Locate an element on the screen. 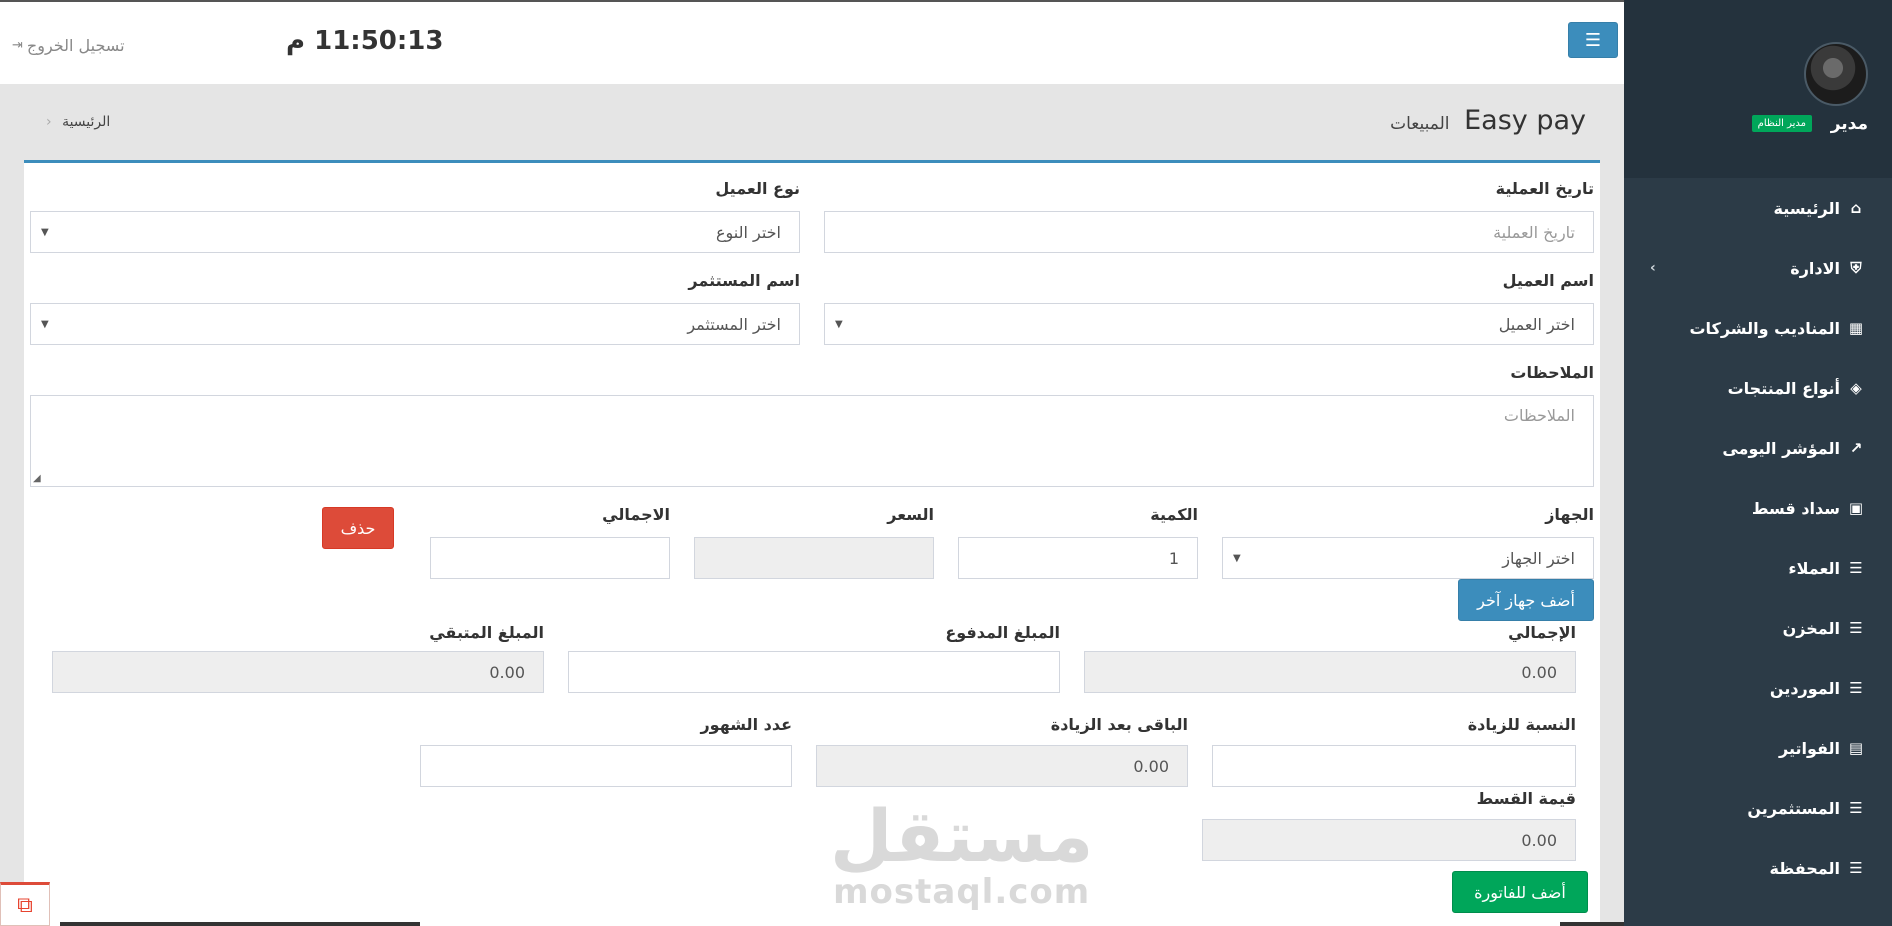 This screenshot has height=926, width=1892. customer-name-select: اختر العميل ▼ is located at coordinates (1209, 324).